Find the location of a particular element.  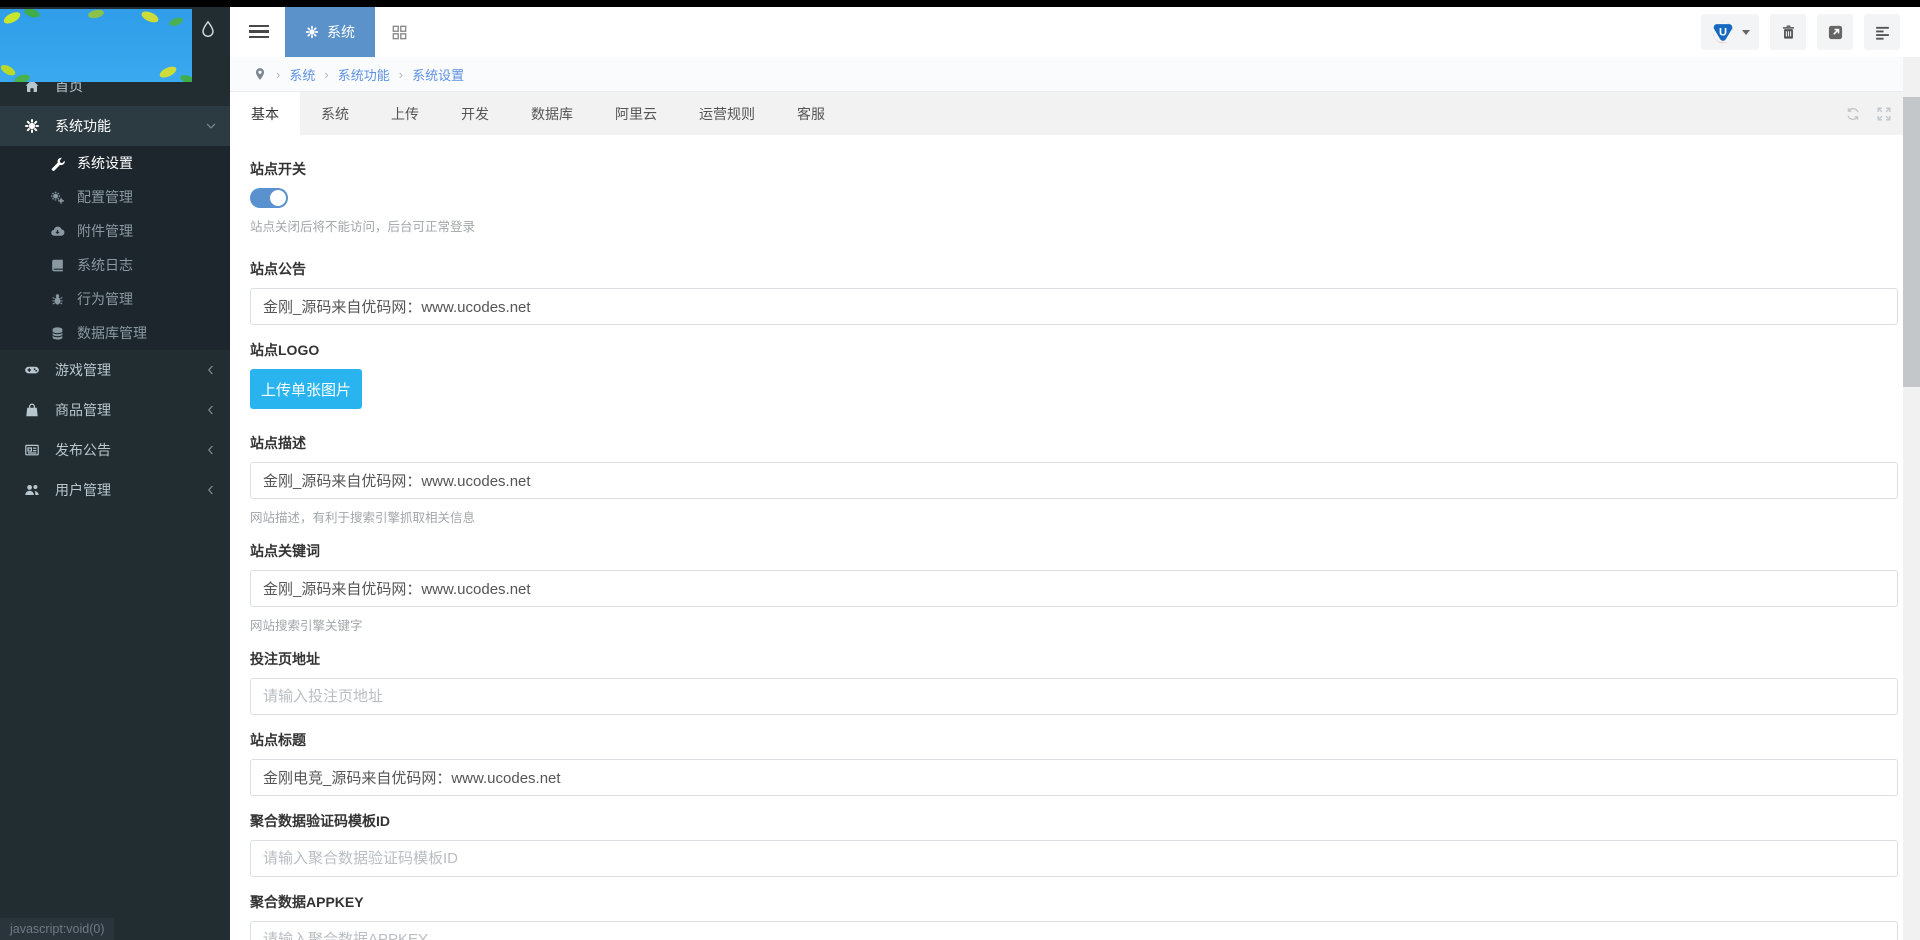

field-site-notice: 站点公告 is located at coordinates (1074, 292).